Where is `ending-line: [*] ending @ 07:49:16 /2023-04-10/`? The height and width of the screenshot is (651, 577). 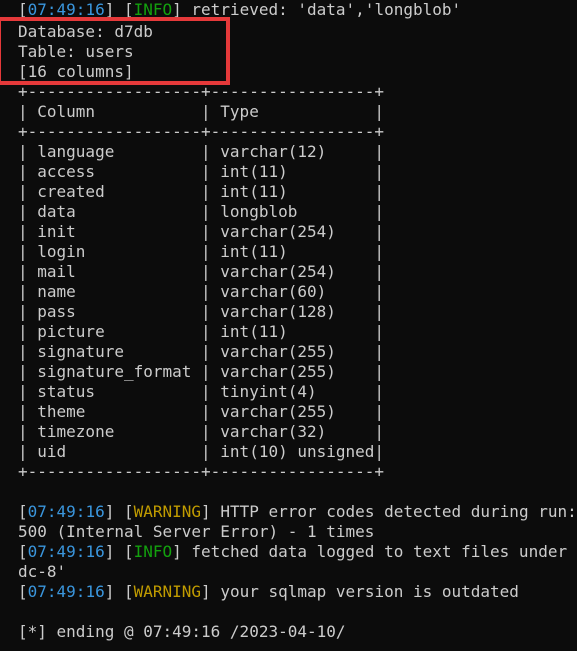
ending-line: [*] ending @ 07:49:16 /2023-04-10/ is located at coordinates (182, 631).